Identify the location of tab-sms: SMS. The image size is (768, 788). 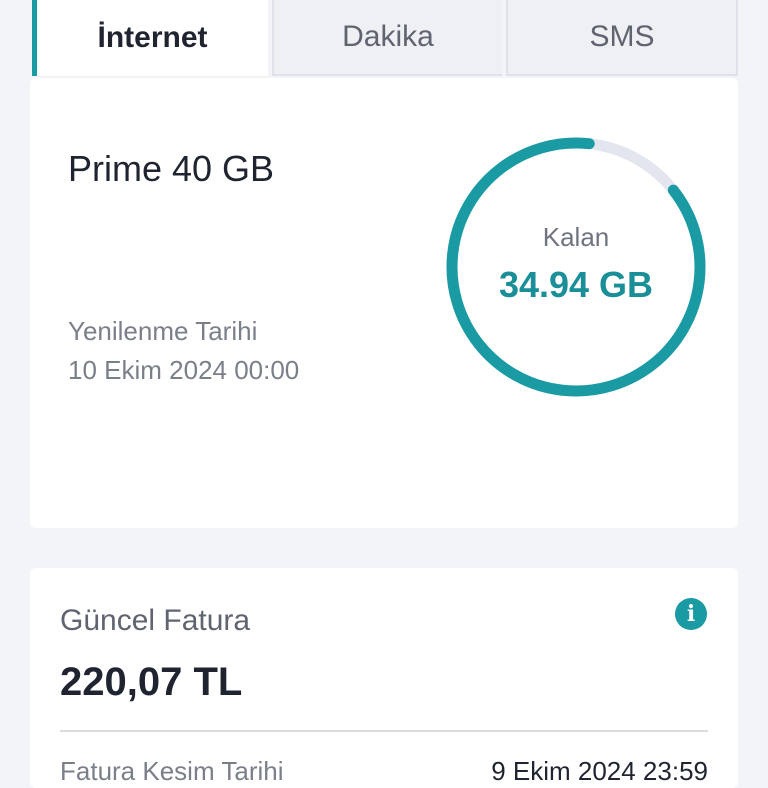
(622, 38).